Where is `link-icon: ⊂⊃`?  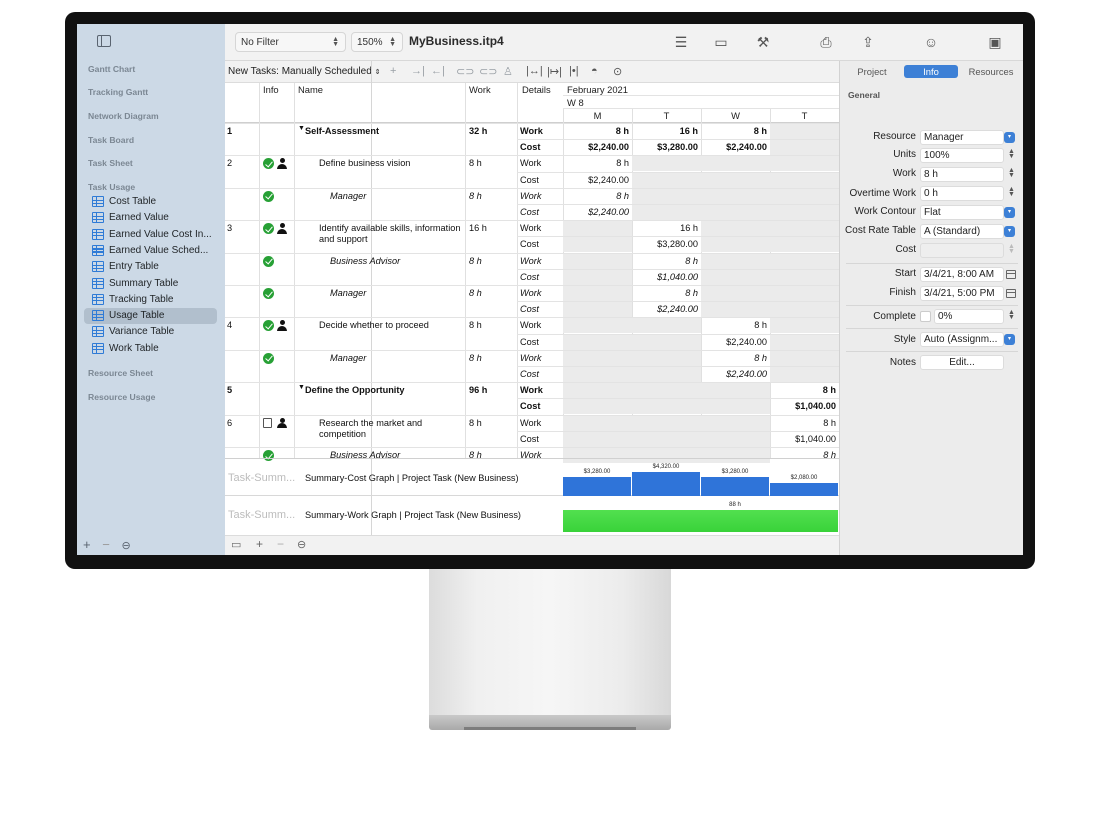
link-icon: ⊂⊃ is located at coordinates (465, 71).